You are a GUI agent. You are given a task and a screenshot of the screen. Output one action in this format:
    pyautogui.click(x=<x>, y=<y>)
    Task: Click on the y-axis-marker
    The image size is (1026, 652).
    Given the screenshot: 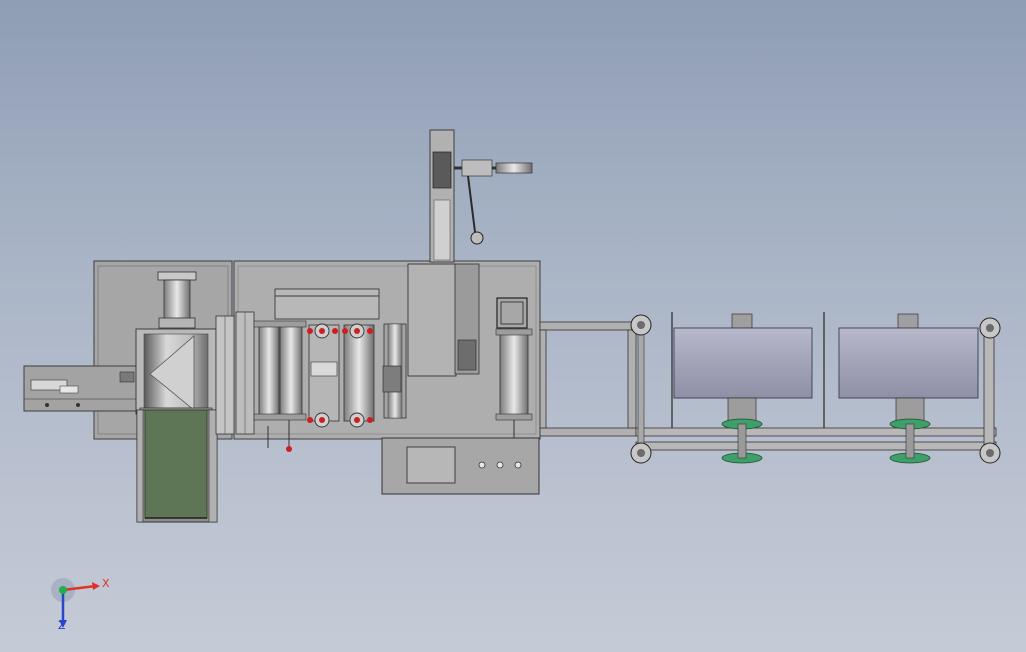 What is the action you would take?
    pyautogui.click(x=63, y=590)
    